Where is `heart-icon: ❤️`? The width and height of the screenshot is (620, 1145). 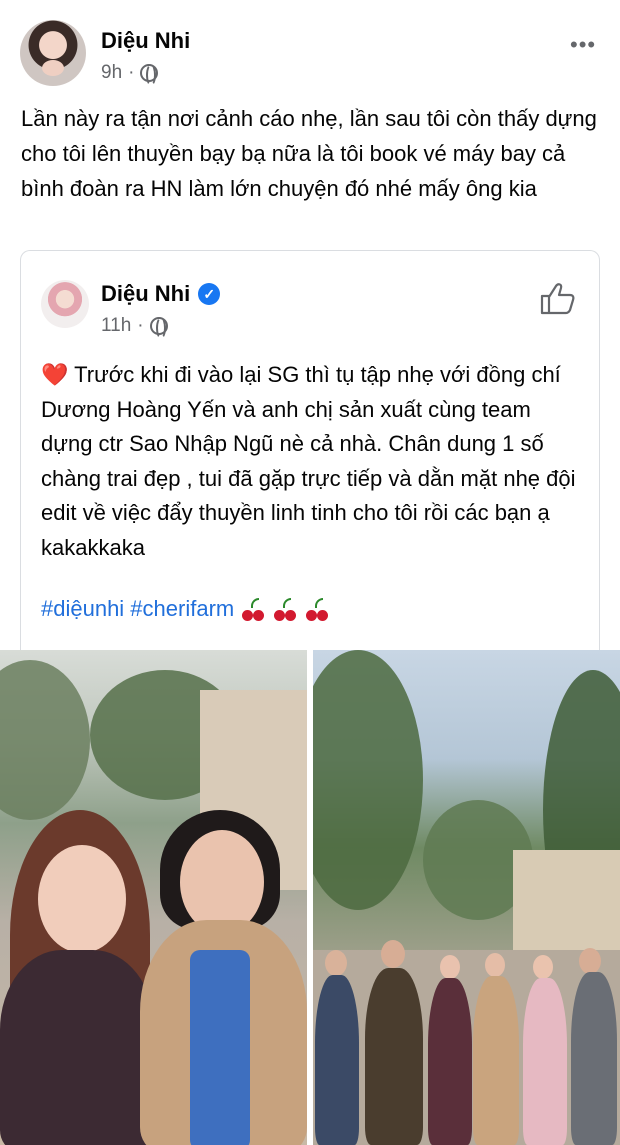 heart-icon: ❤️ is located at coordinates (55, 374).